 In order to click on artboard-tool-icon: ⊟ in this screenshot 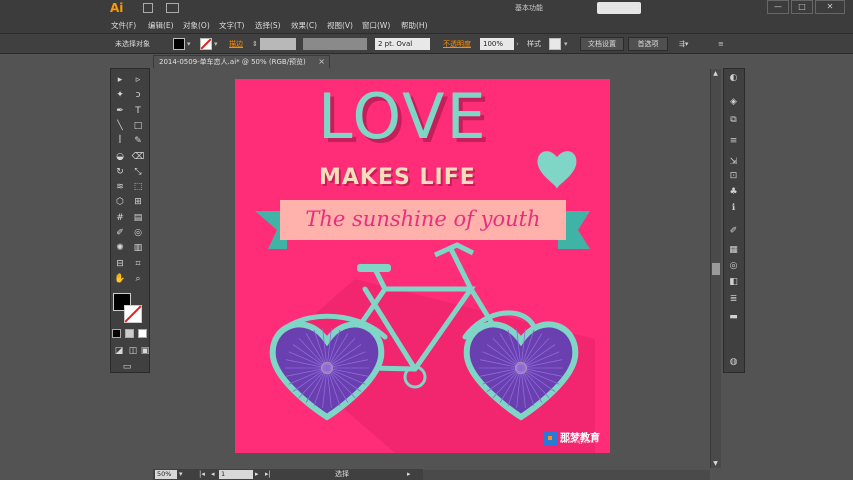, I will do `click(120, 264)`.